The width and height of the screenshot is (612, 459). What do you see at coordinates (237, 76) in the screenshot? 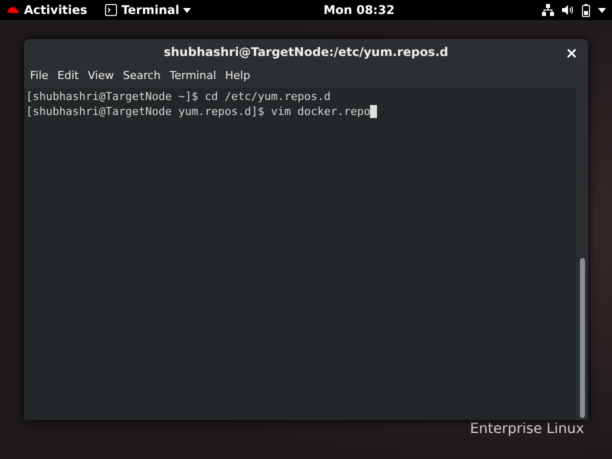
I see `menu-item: Help` at bounding box center [237, 76].